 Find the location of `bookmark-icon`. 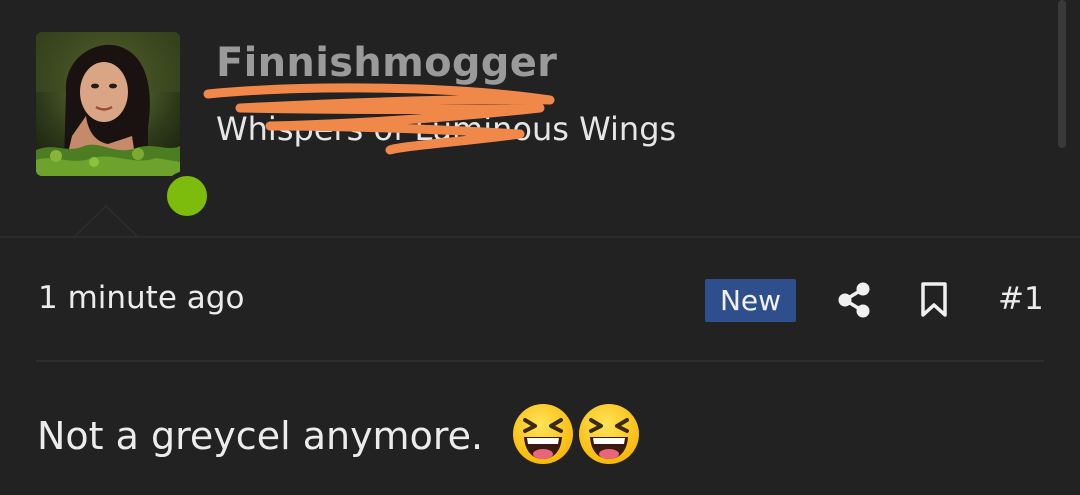

bookmark-icon is located at coordinates (934, 299).